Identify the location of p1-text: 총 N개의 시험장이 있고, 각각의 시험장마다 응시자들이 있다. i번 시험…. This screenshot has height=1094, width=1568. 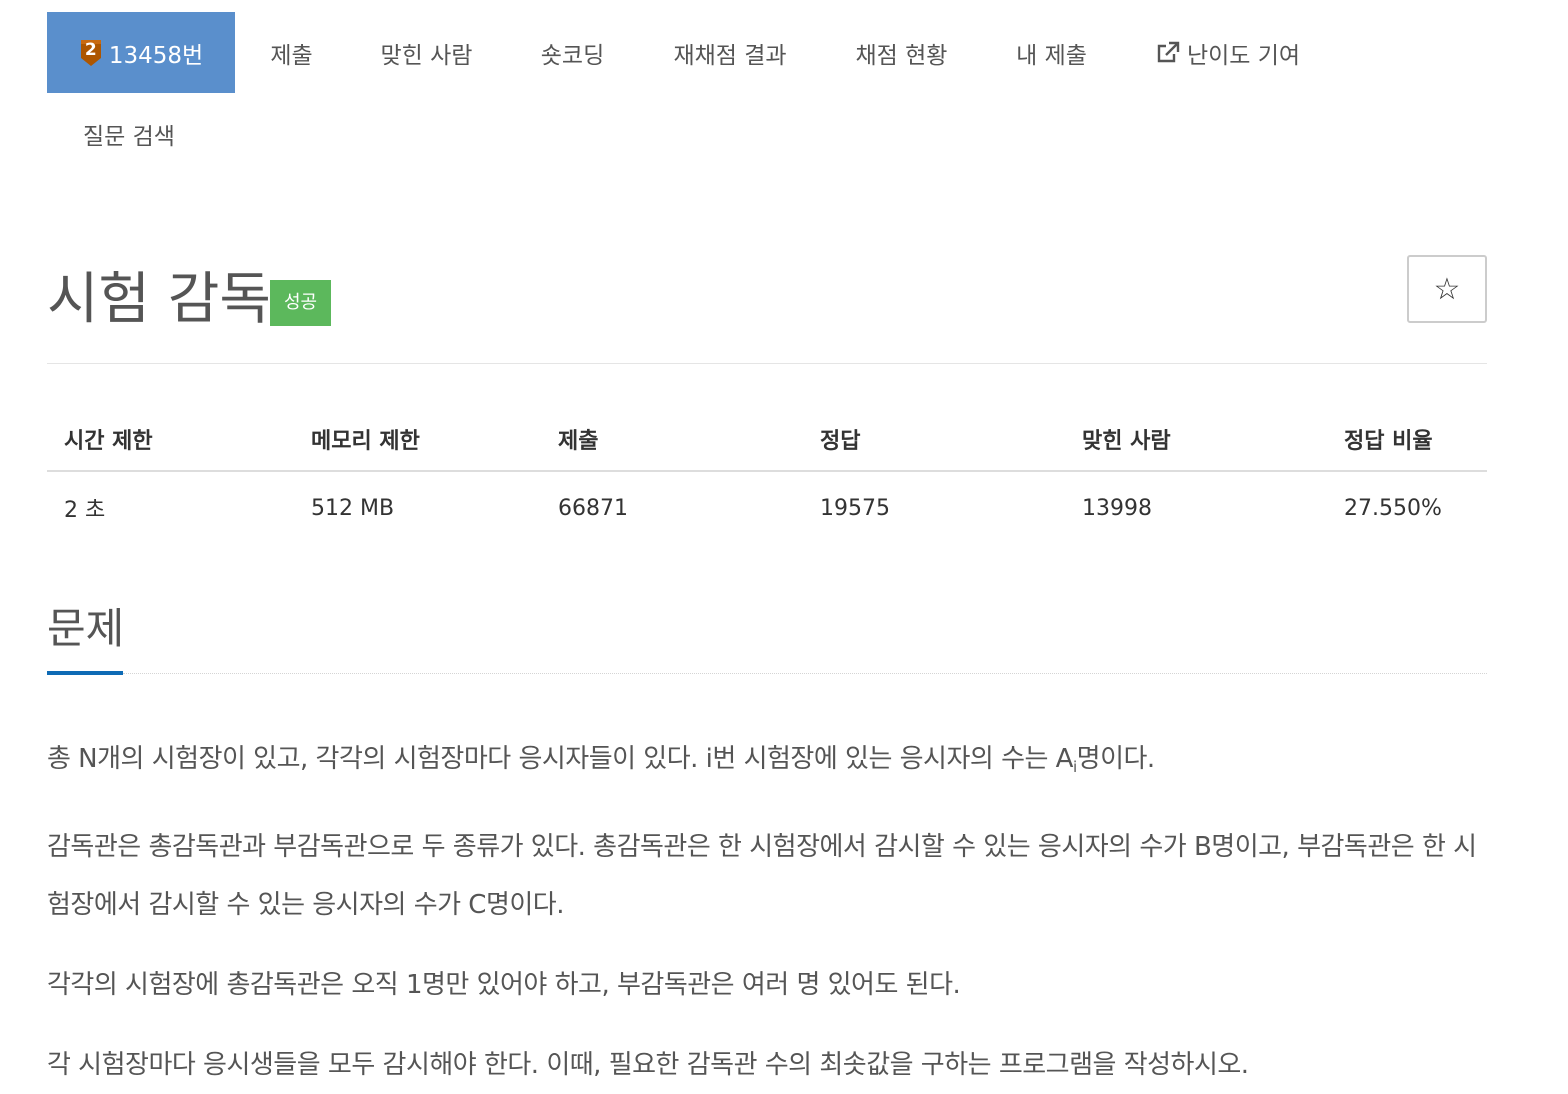
(560, 759).